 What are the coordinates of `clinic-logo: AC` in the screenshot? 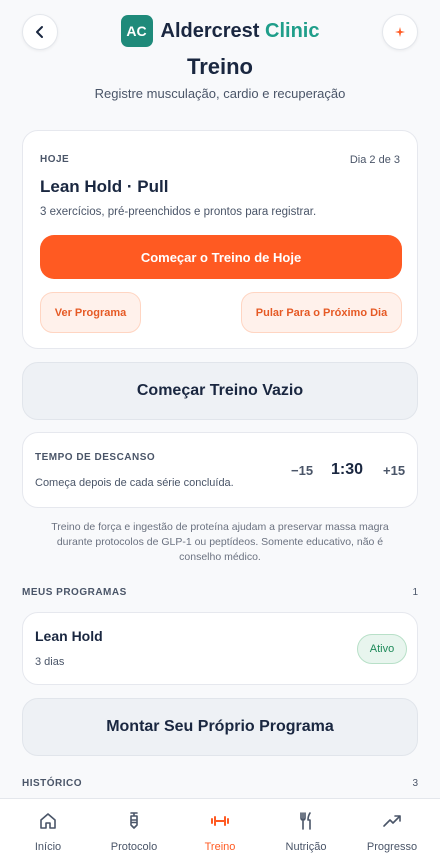 It's located at (136, 31).